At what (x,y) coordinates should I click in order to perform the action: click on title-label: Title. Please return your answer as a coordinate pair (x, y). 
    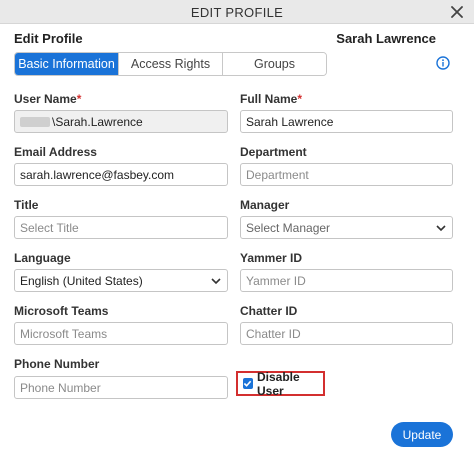
    Looking at the image, I should click on (26, 205).